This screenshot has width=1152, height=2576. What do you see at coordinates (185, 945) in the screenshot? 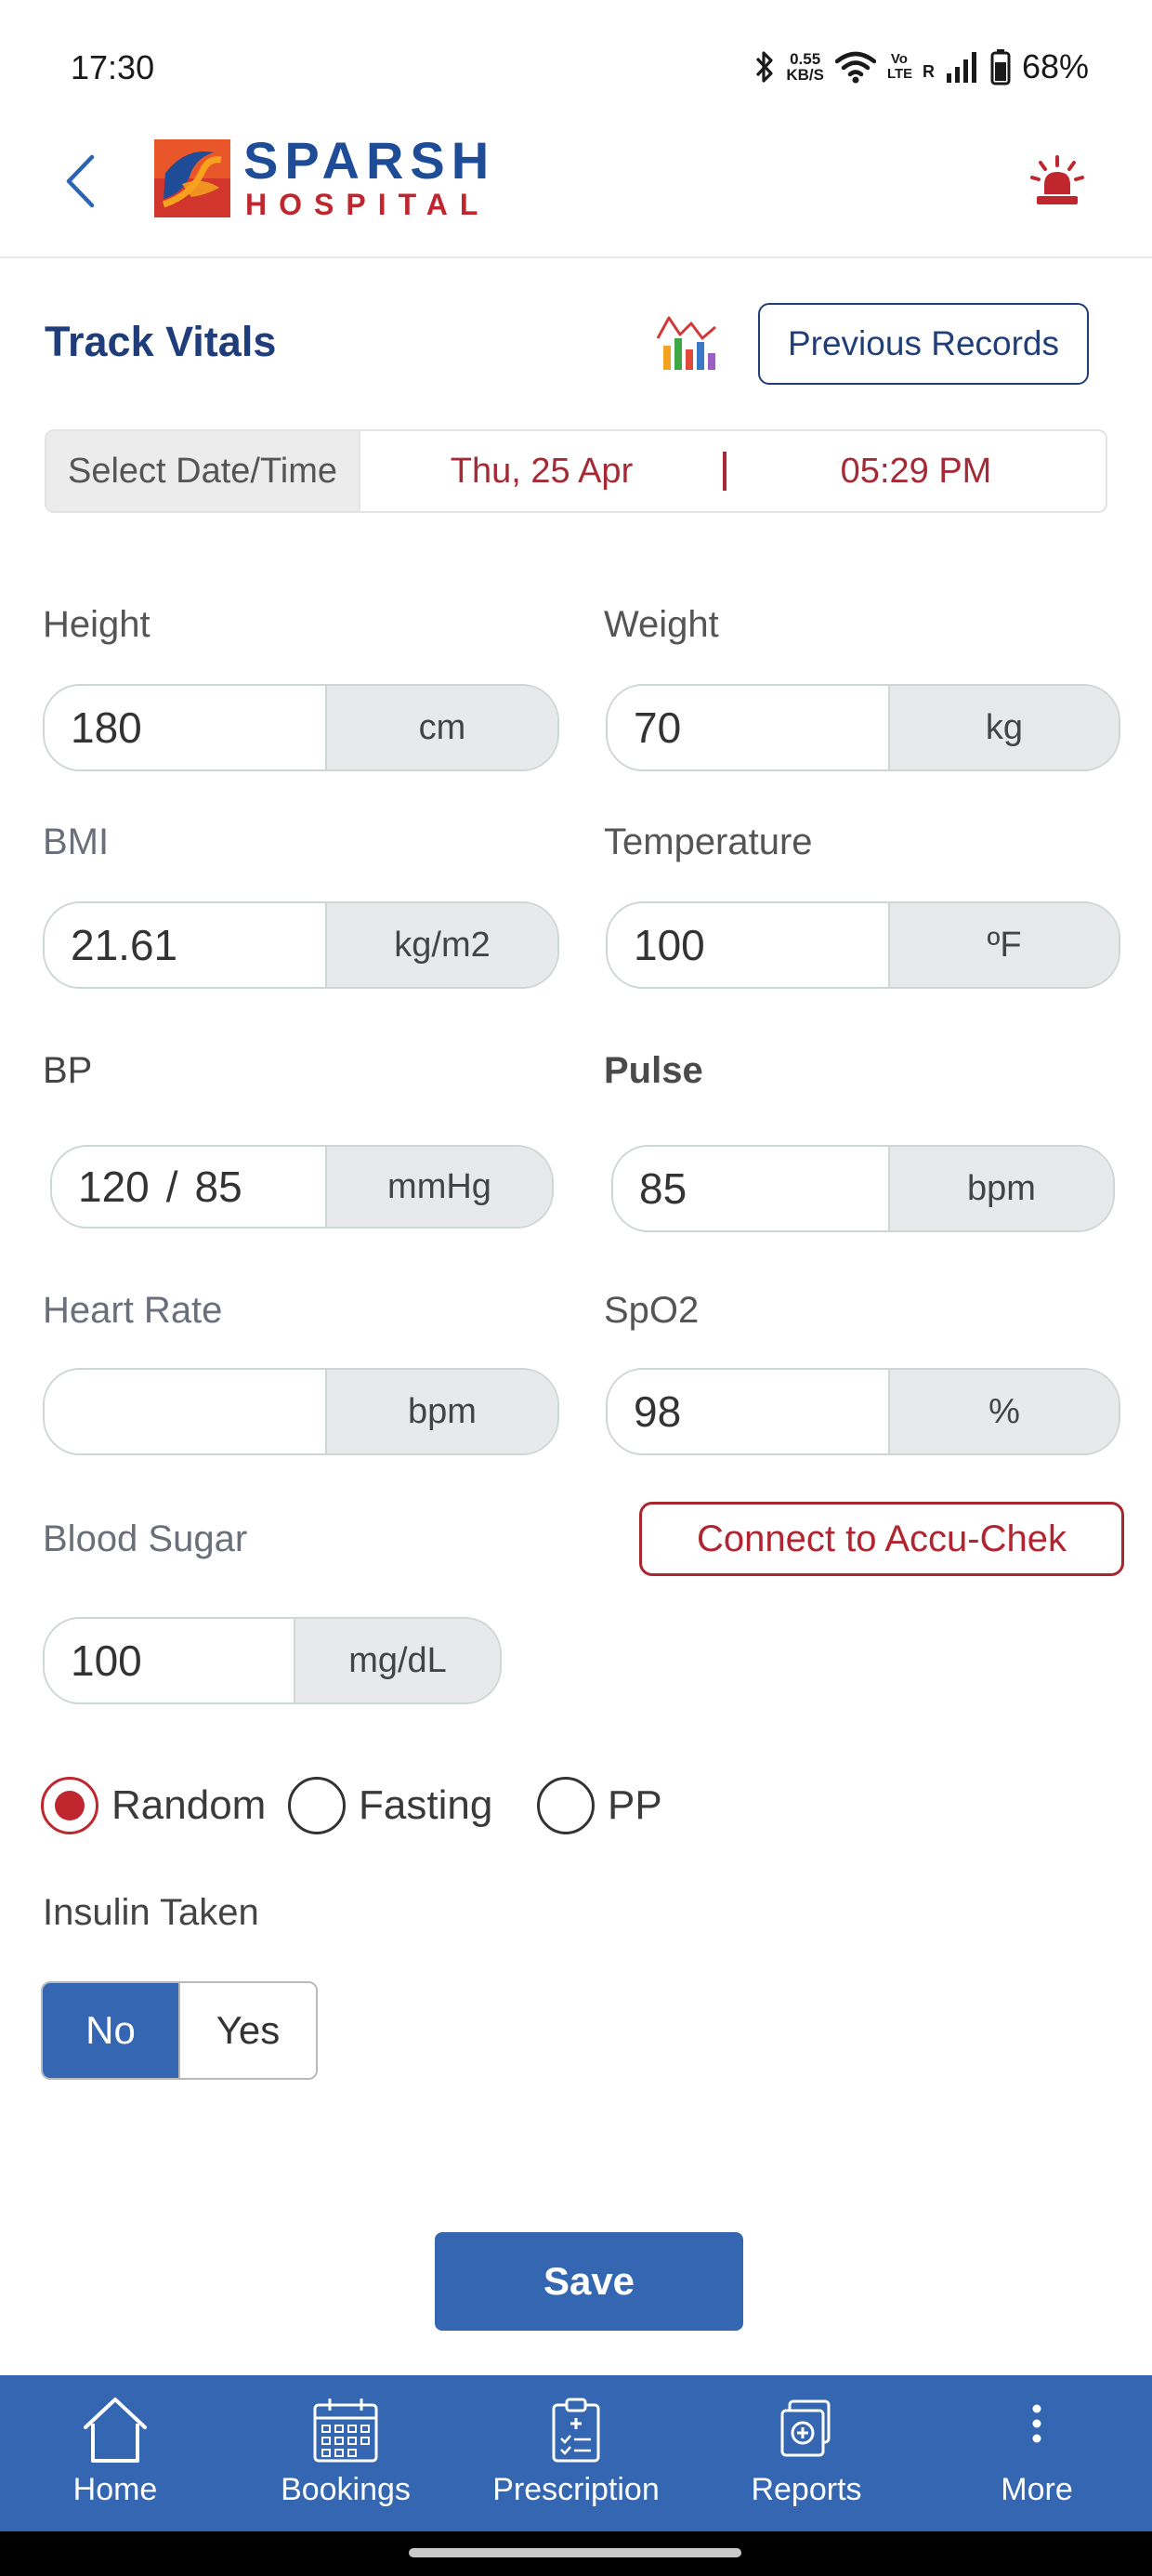
I see `bmi-value: 21.61` at bounding box center [185, 945].